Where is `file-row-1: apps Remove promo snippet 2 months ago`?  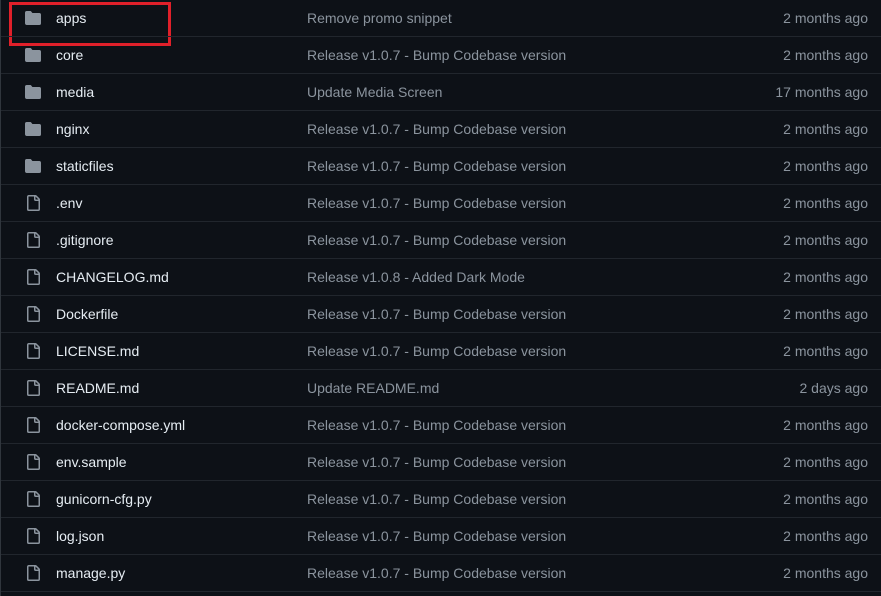 file-row-1: apps Remove promo snippet 2 months ago is located at coordinates (441, 18).